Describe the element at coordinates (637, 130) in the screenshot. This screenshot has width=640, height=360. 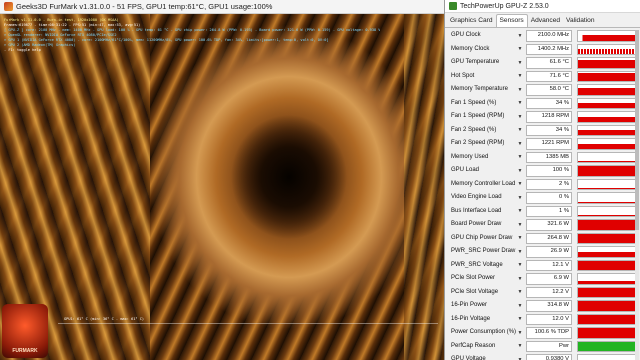
I see `scrollbar-thumb` at that location.